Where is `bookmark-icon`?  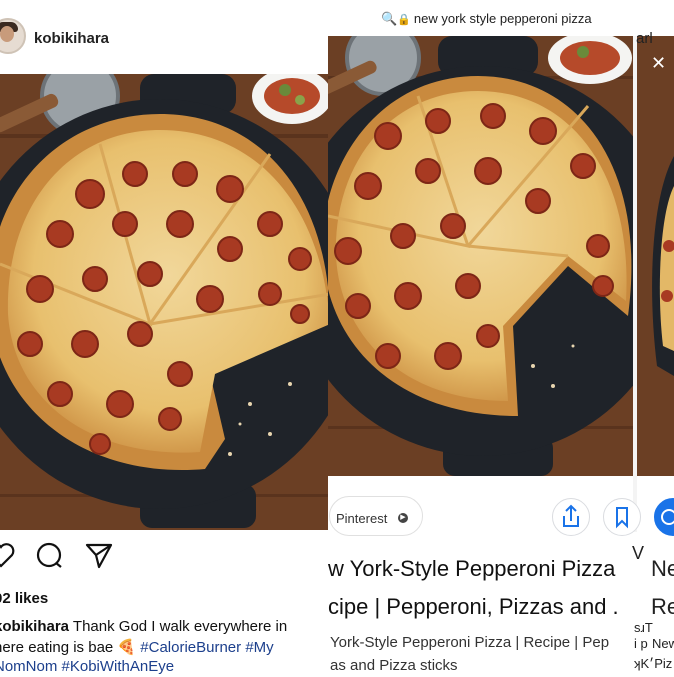 bookmark-icon is located at coordinates (622, 518).